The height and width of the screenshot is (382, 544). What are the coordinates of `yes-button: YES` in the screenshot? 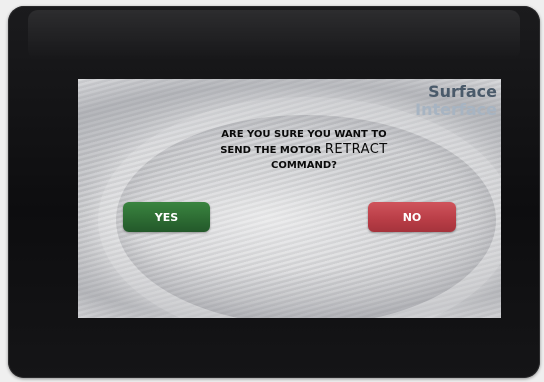 It's located at (166, 217).